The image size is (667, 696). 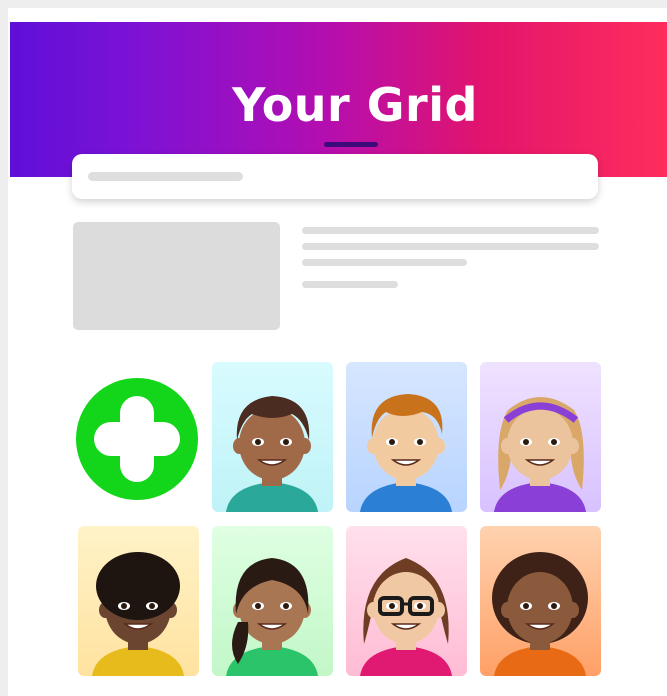 I want to click on title-underline, so click(x=351, y=144).